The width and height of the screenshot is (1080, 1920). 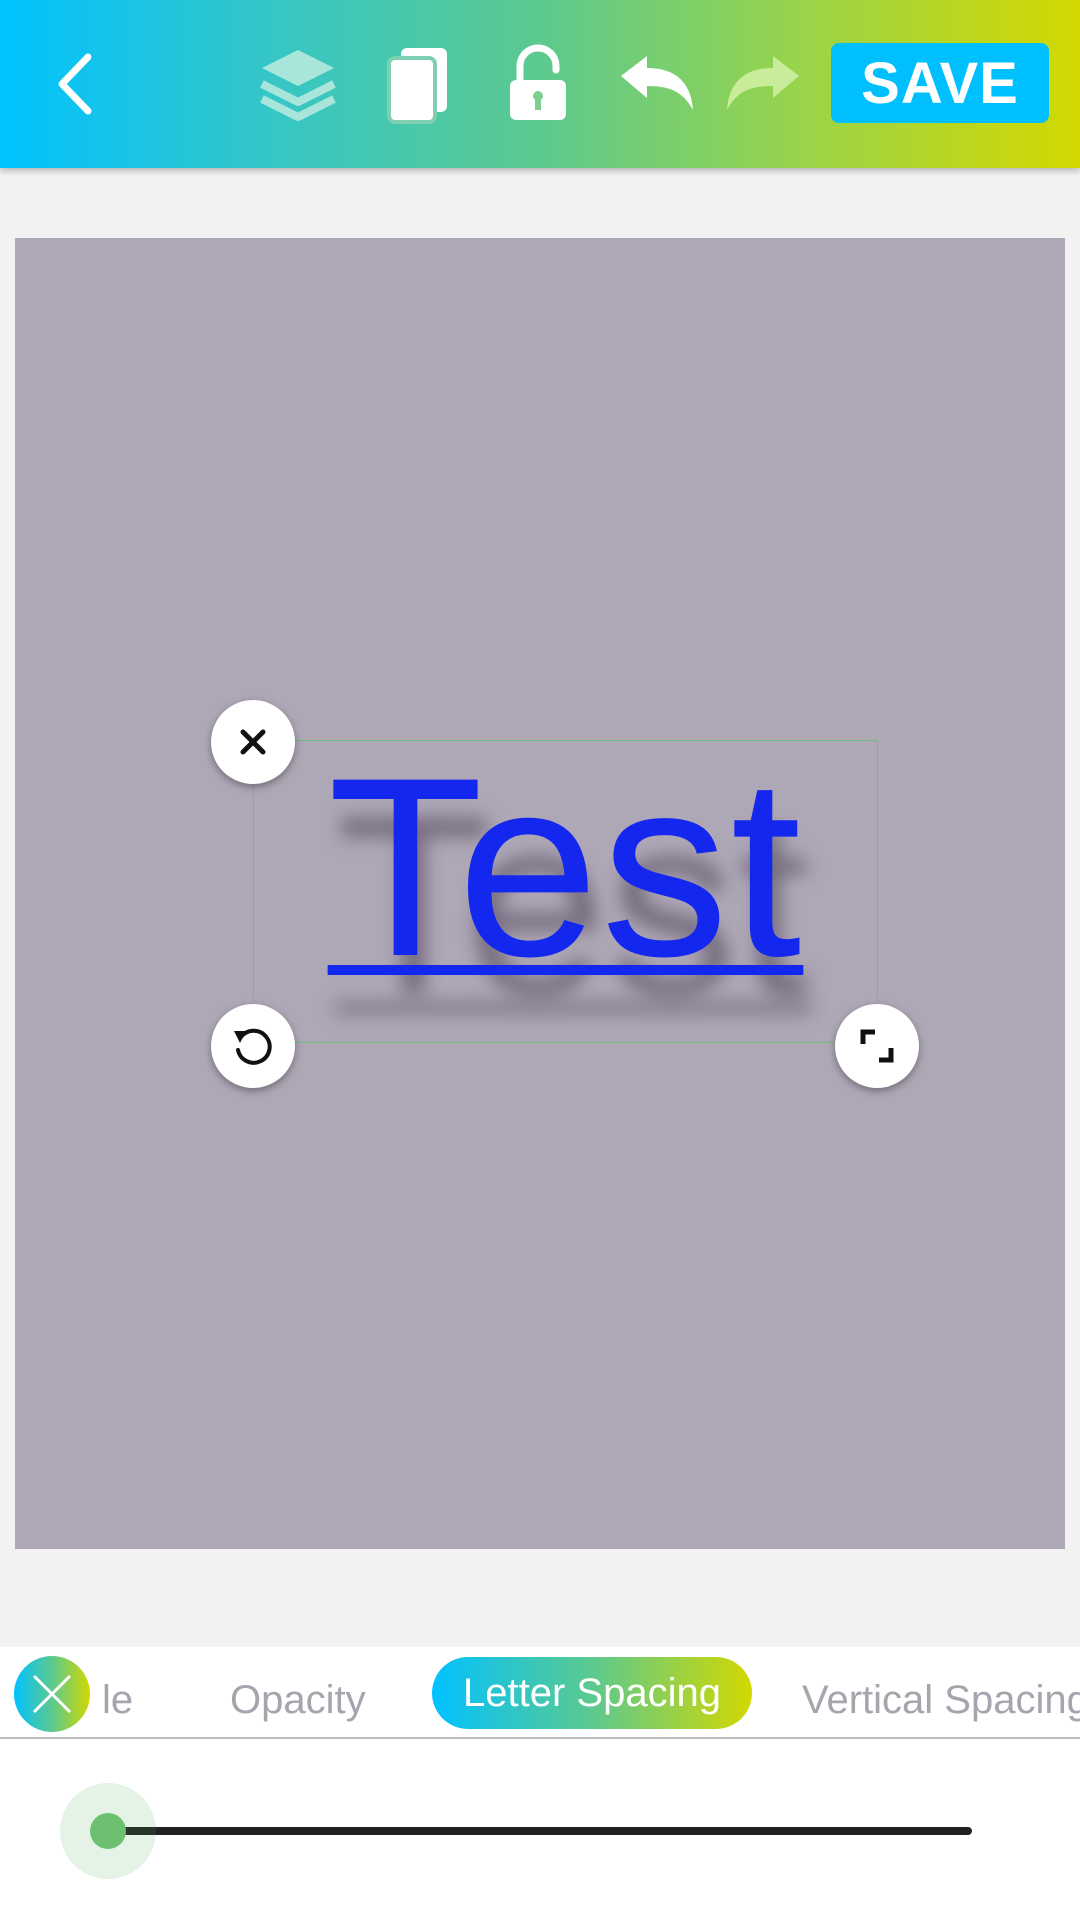 I want to click on layers-icon, so click(x=298, y=85).